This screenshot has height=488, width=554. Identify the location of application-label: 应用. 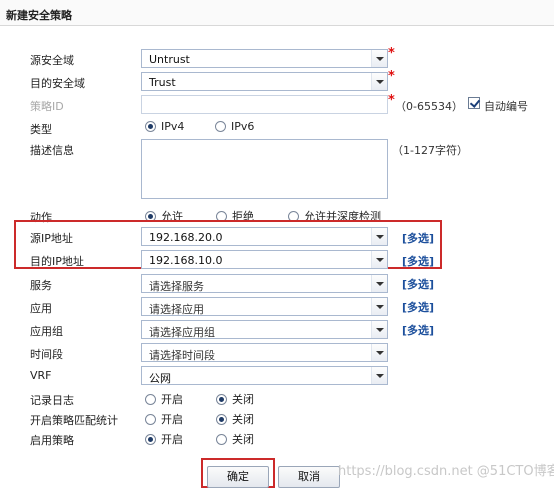
(41, 308).